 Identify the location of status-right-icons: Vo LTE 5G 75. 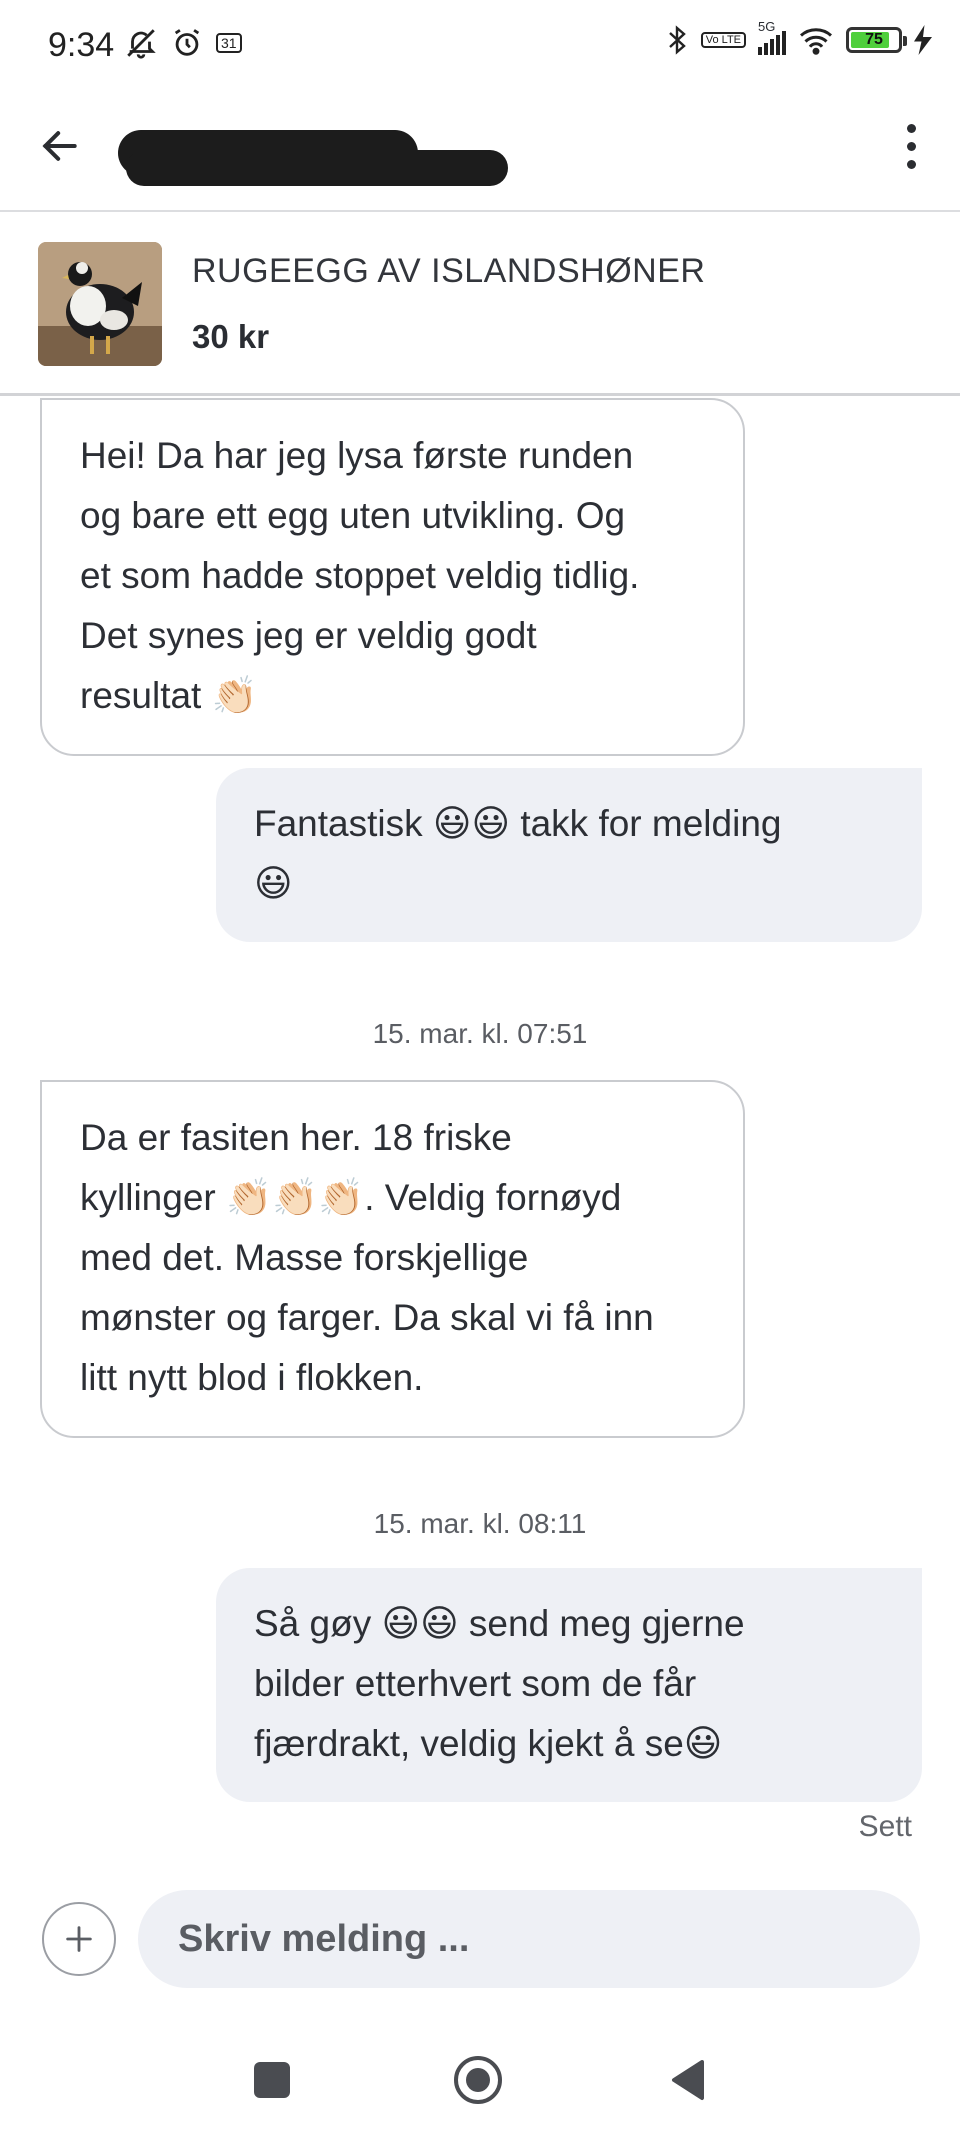
(798, 37).